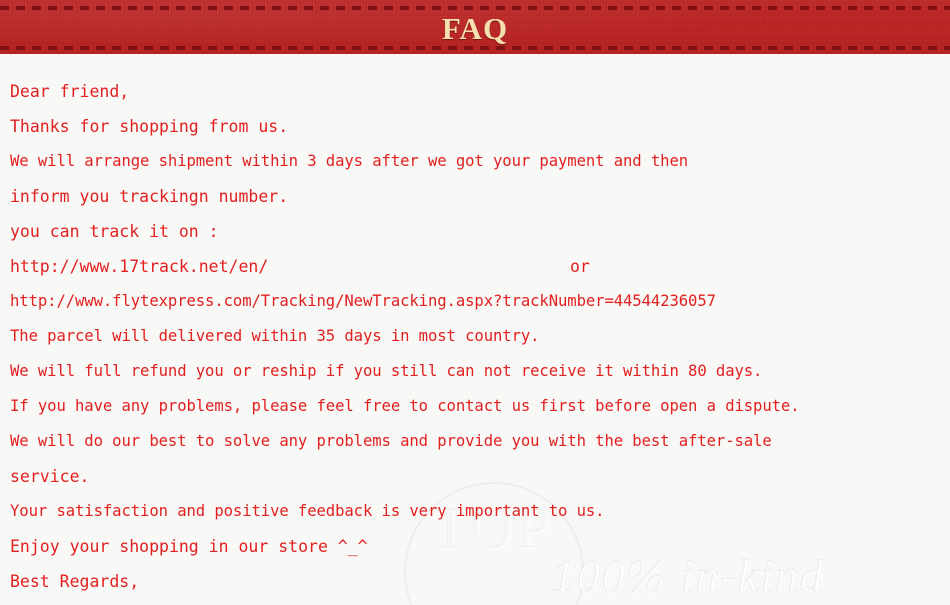  I want to click on faq-tracking-url-primary-row: http://www.17track.net/en/ or, so click(475, 266).